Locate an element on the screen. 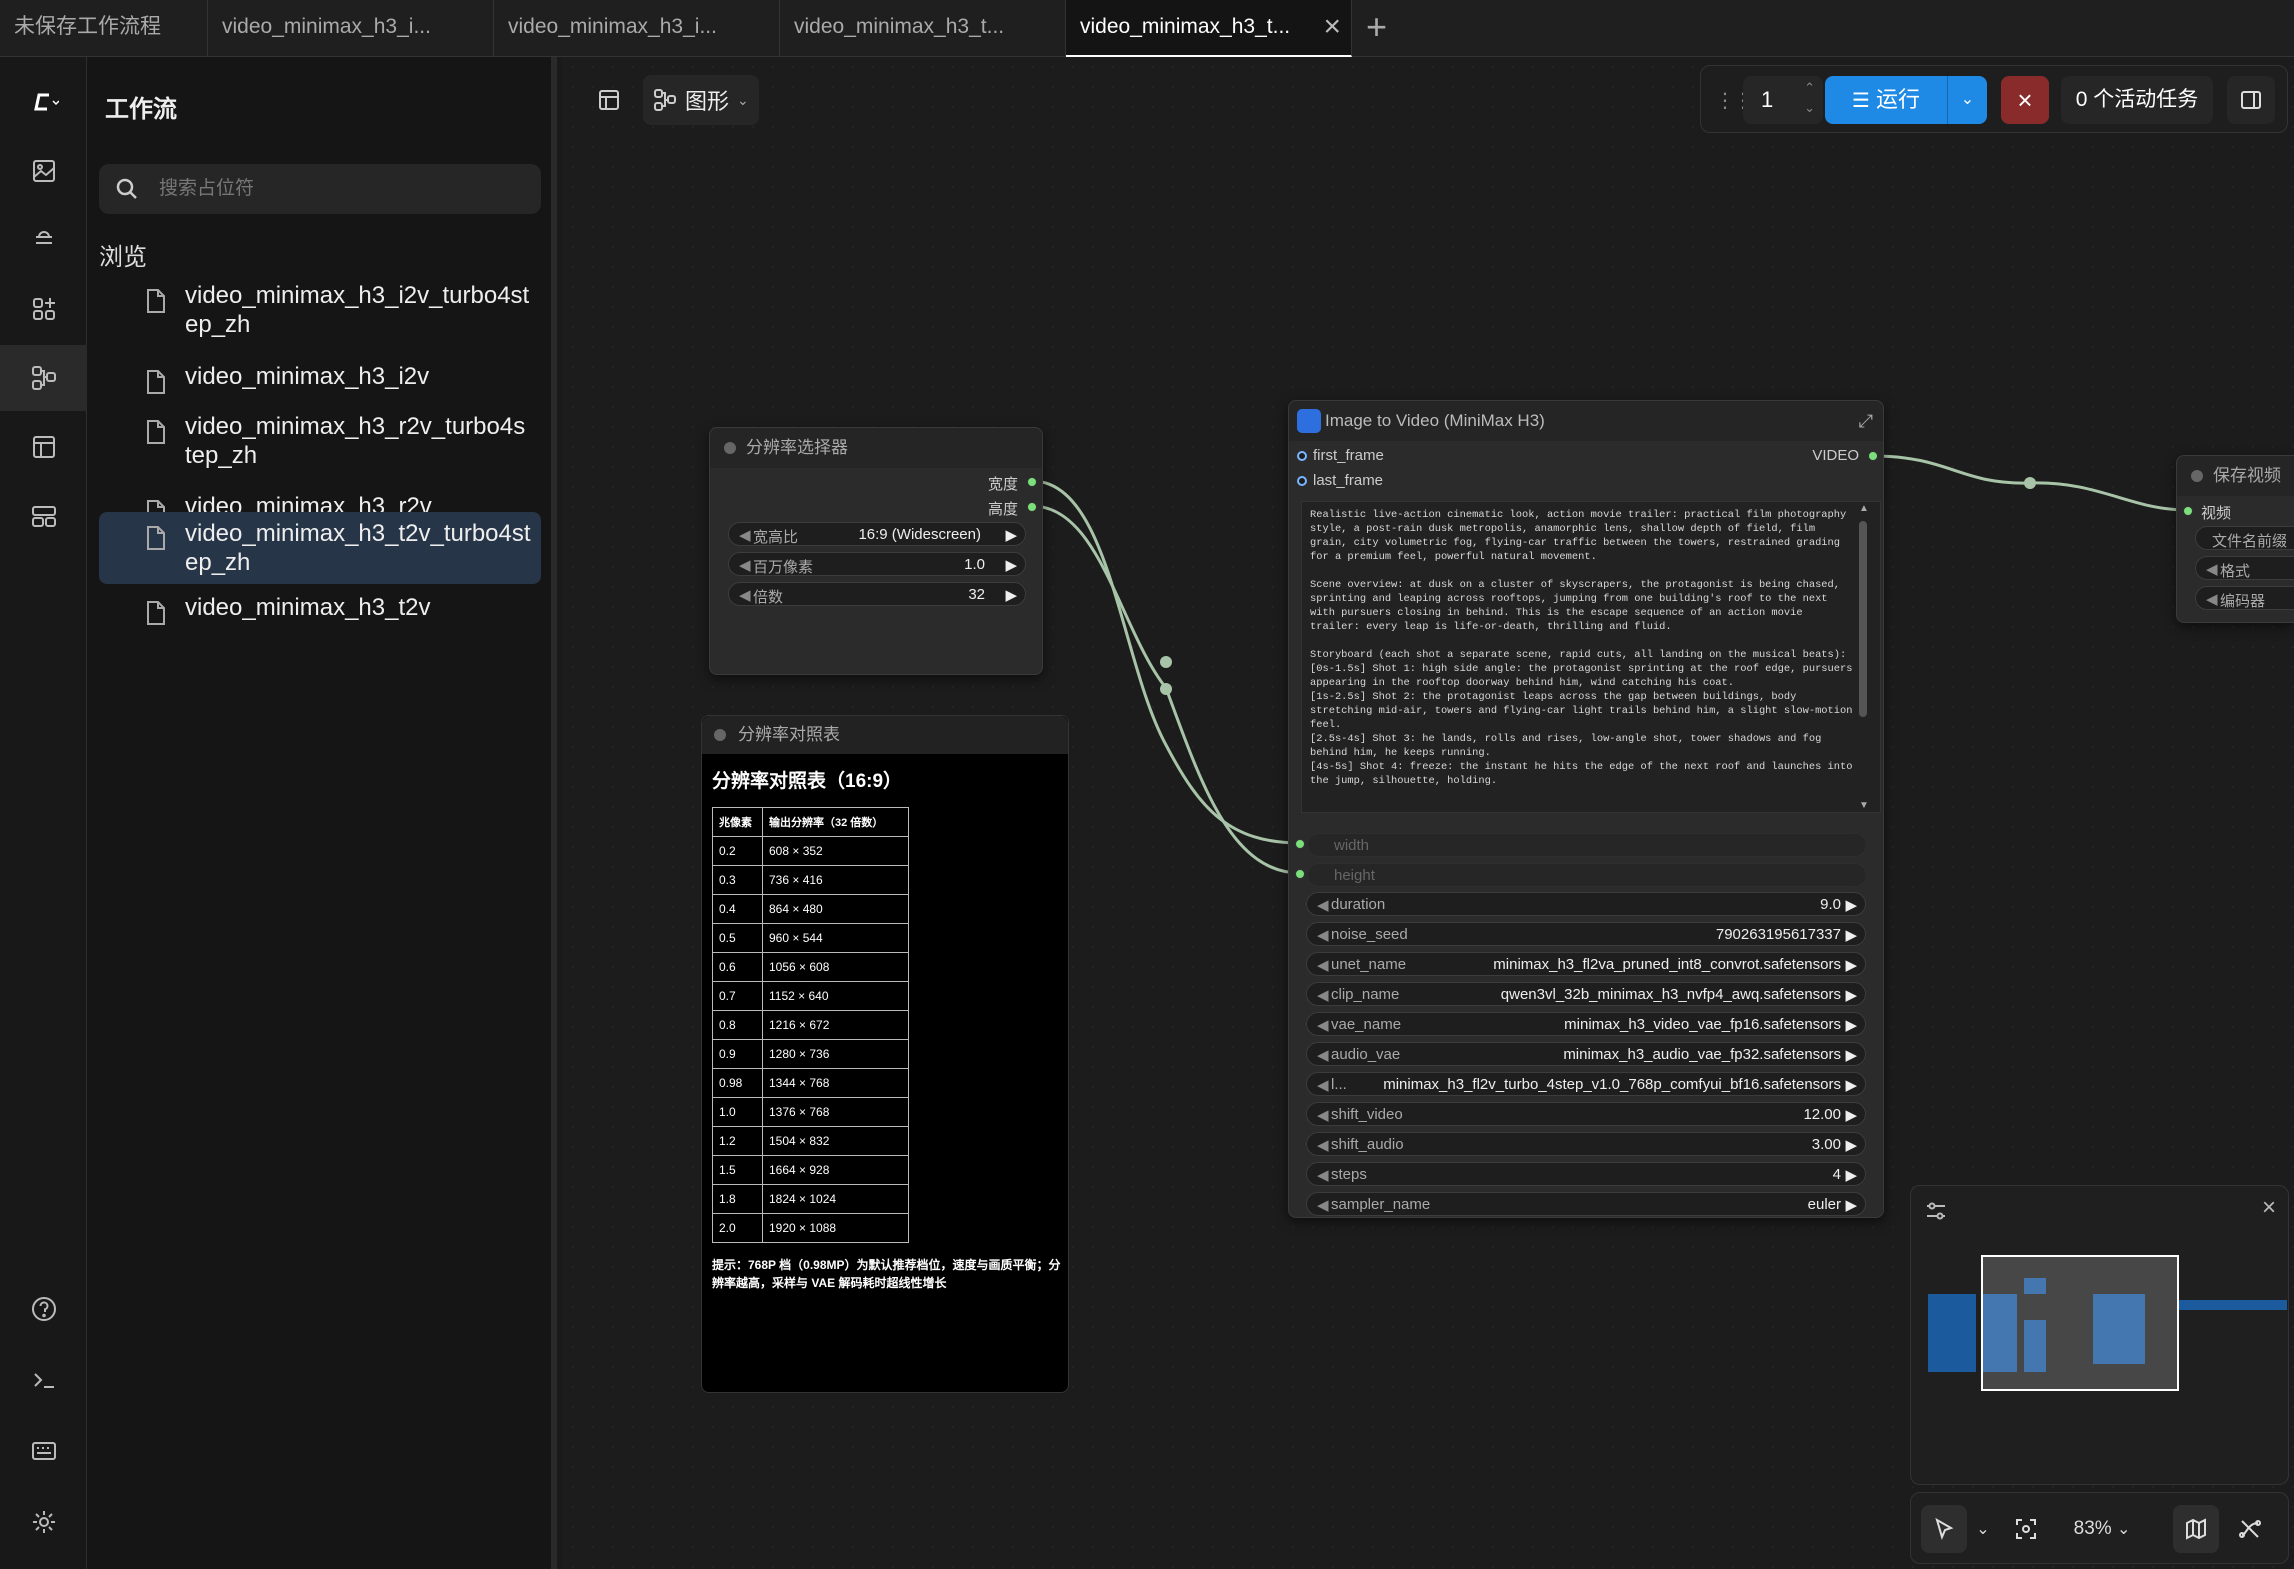 The width and height of the screenshot is (2294, 1569). input-first-frame-slot is located at coordinates (1302, 456).